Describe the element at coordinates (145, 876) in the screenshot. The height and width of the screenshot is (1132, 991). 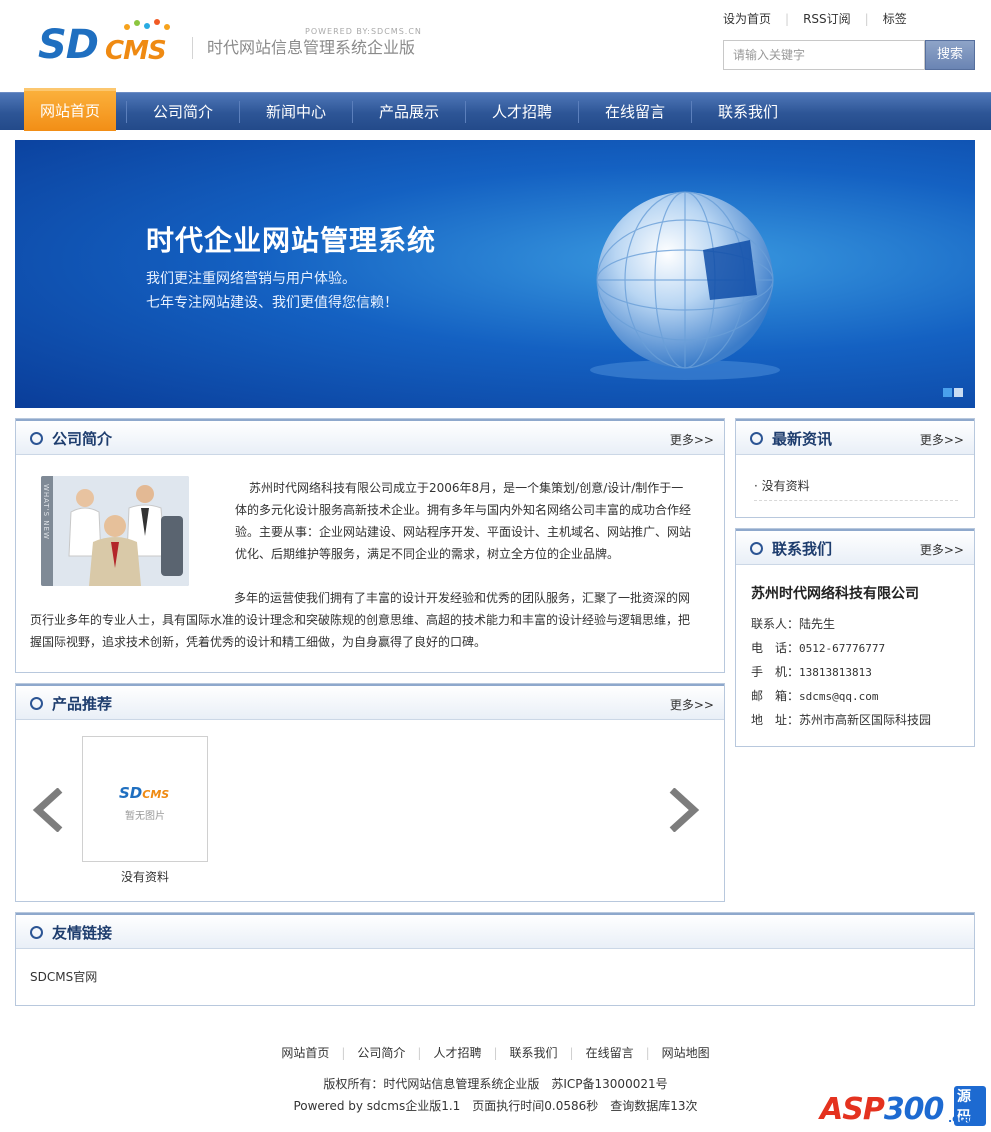
I see `product-caption: 没有资料` at that location.